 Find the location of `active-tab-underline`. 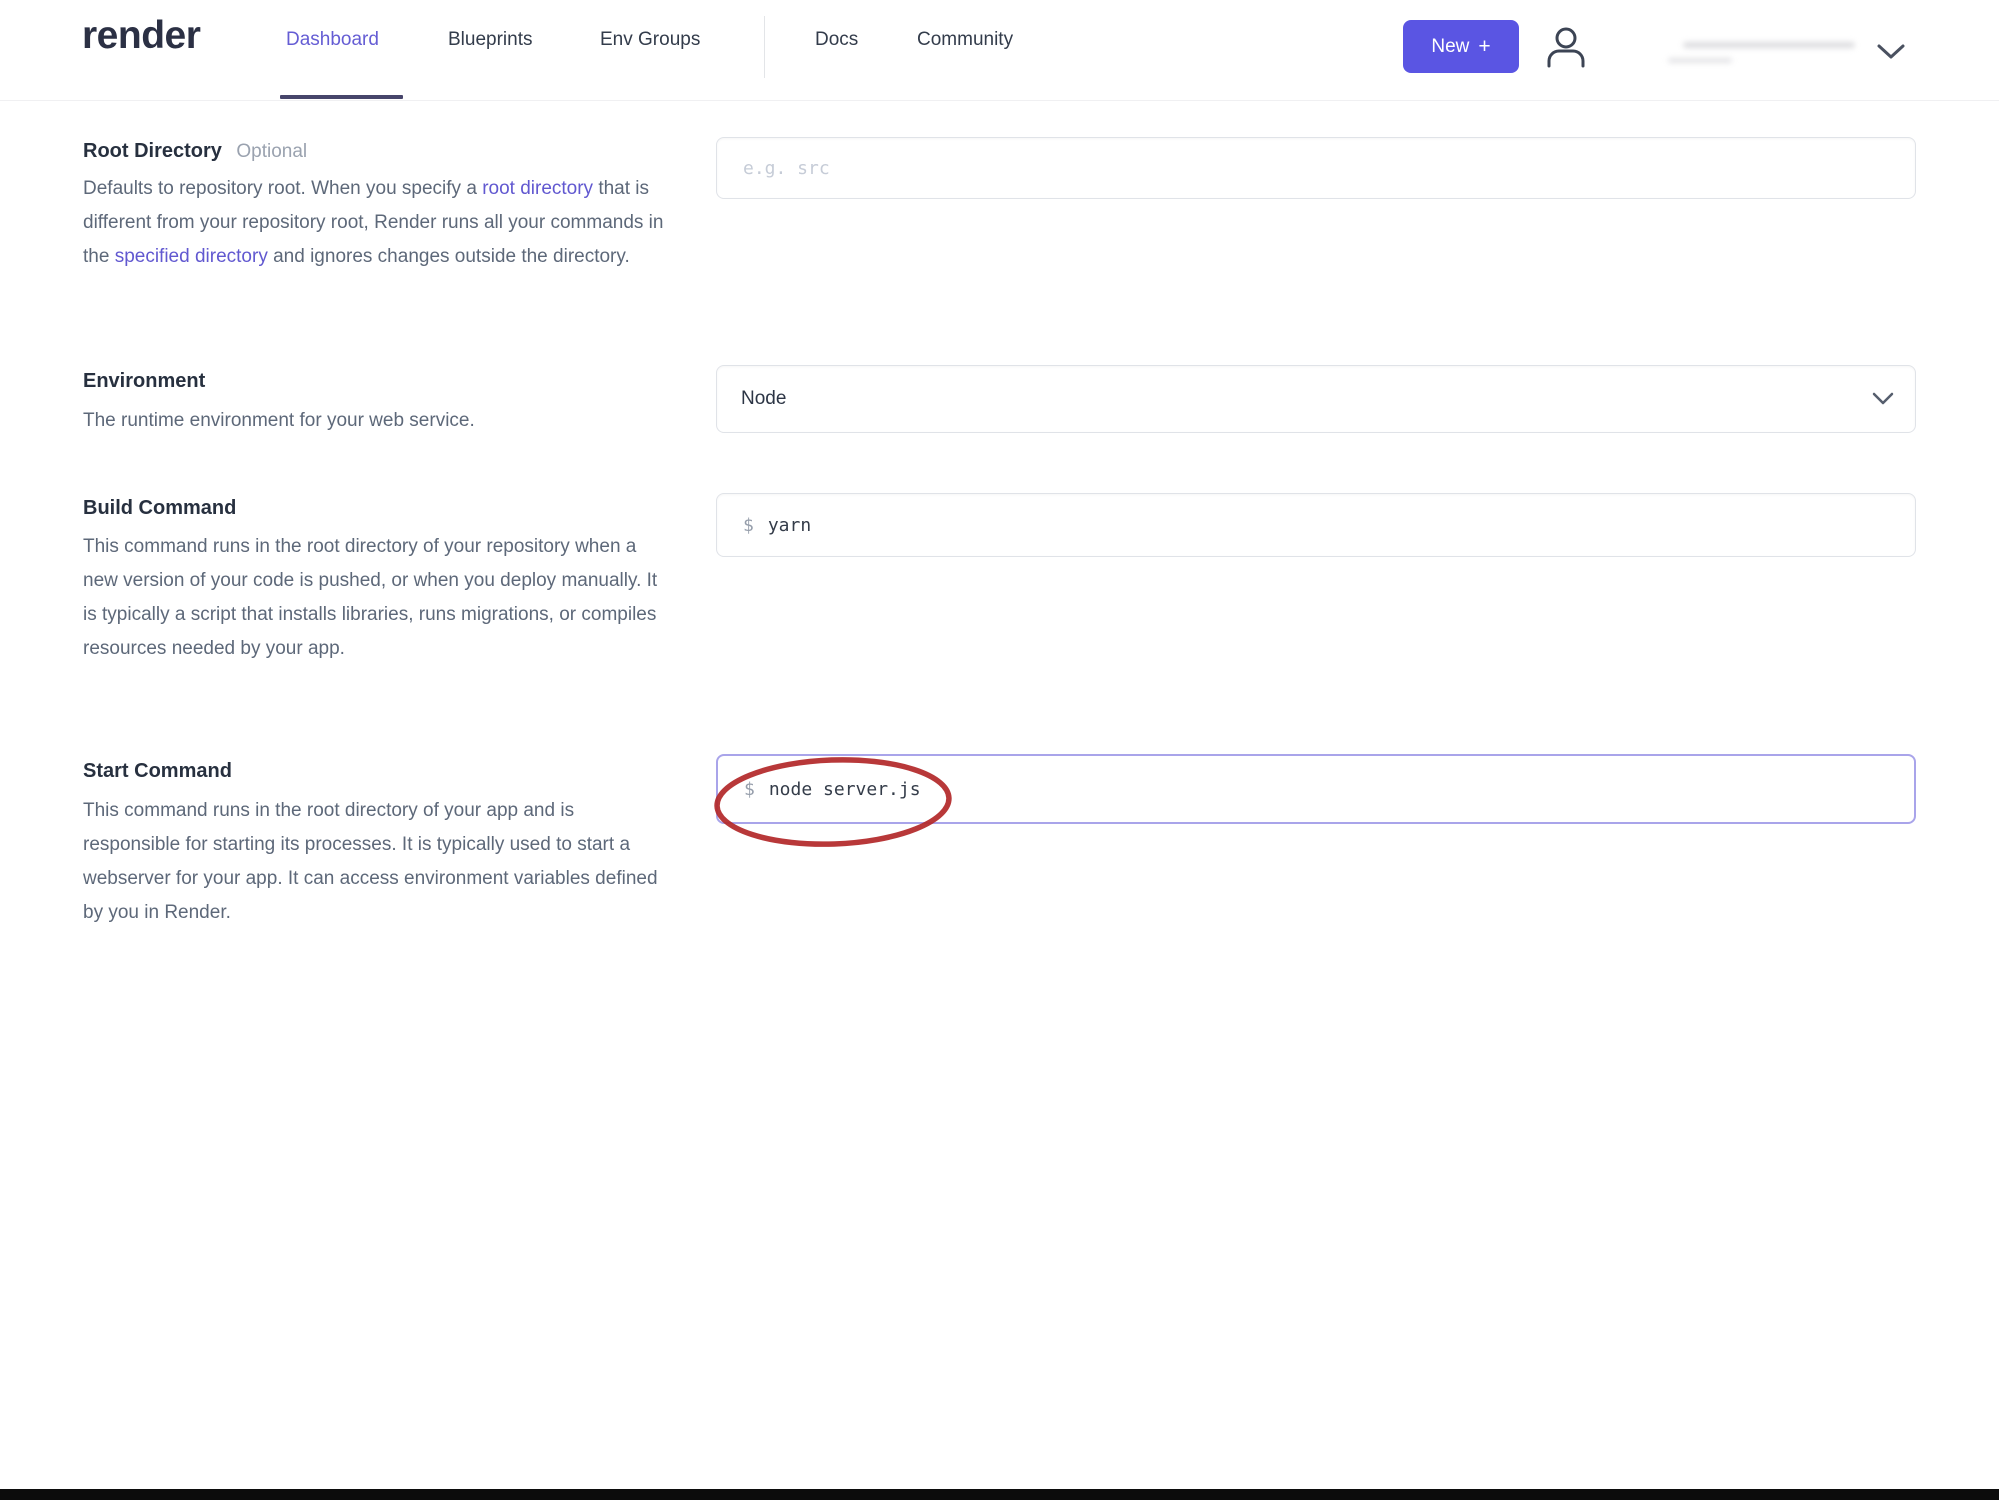

active-tab-underline is located at coordinates (341, 97).